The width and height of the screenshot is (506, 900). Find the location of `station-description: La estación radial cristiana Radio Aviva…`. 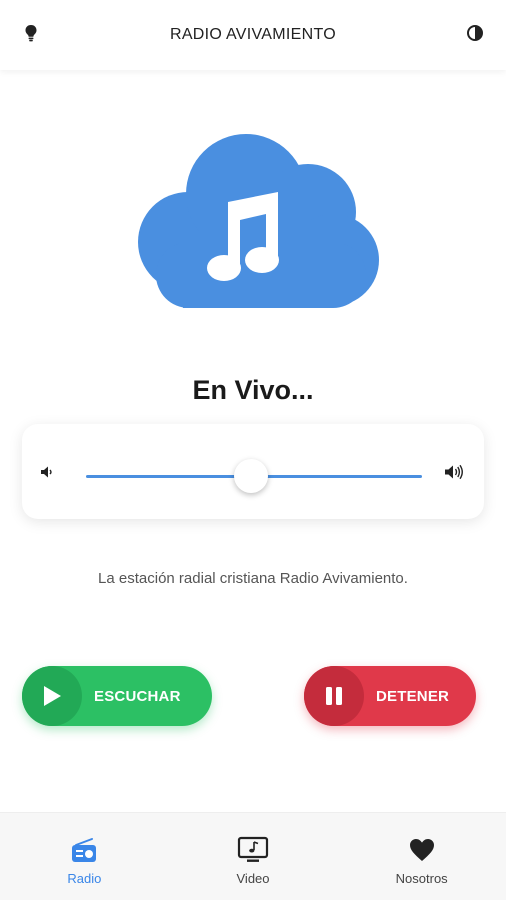

station-description: La estación radial cristiana Radio Aviva… is located at coordinates (253, 578).